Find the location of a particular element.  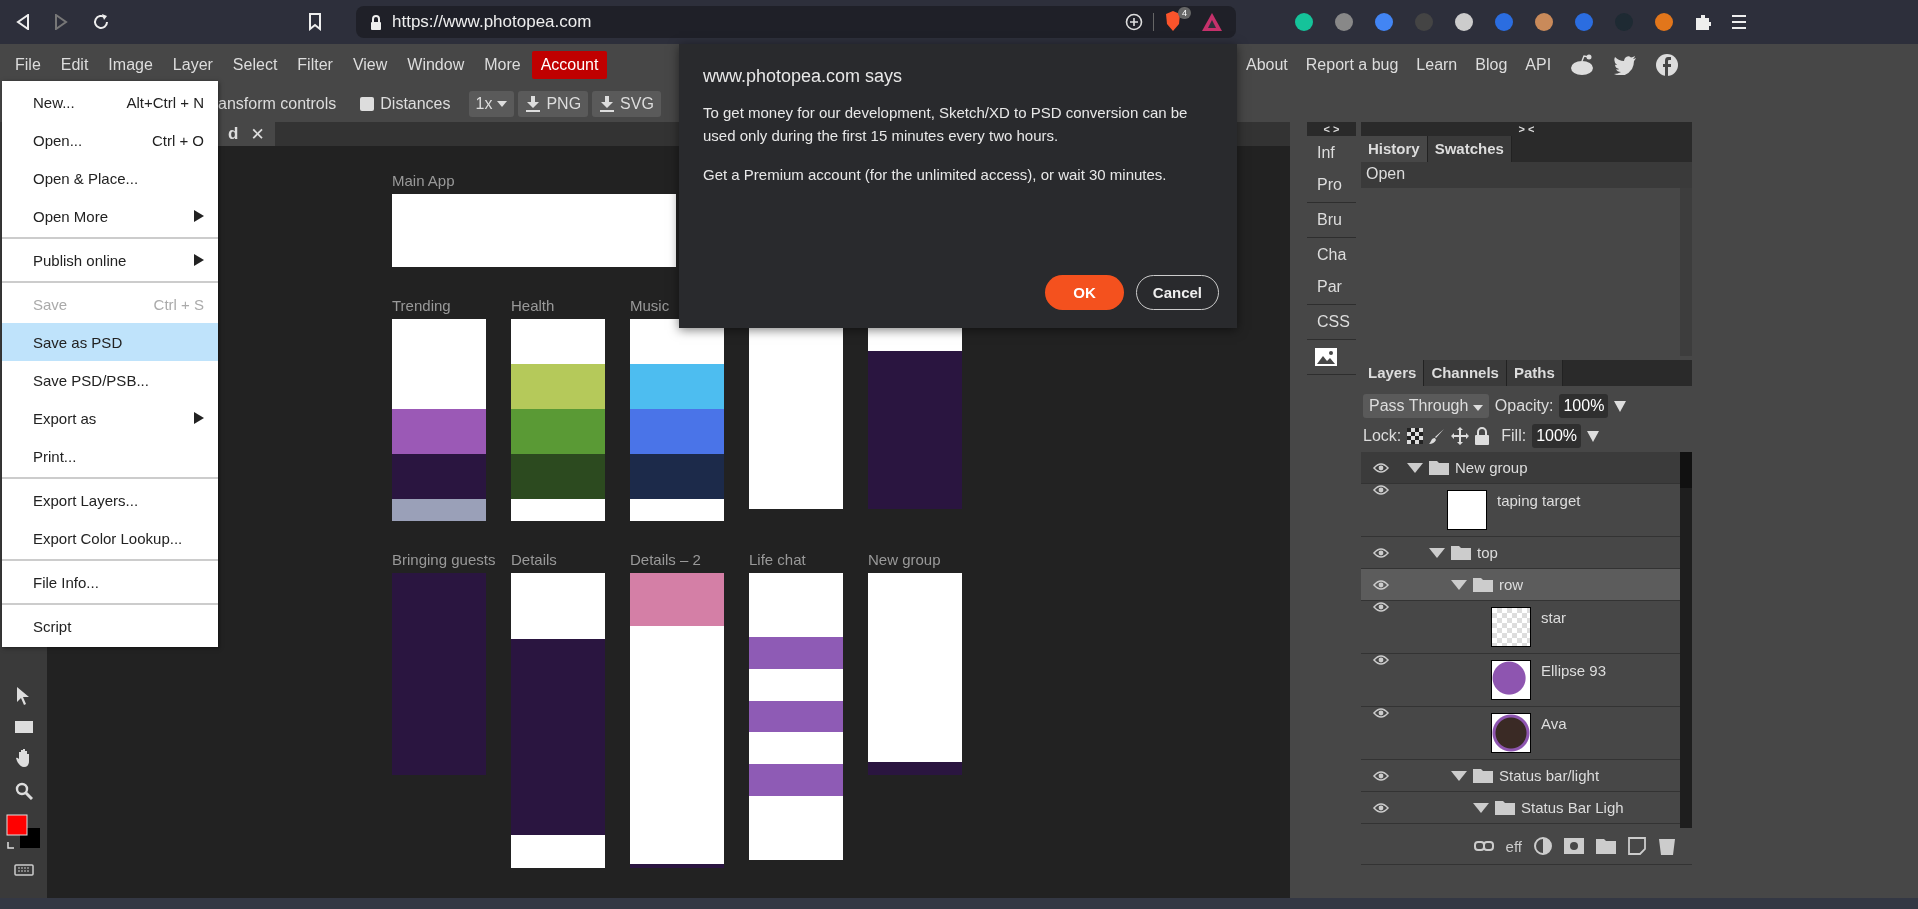

bird-icon is located at coordinates (1625, 65).